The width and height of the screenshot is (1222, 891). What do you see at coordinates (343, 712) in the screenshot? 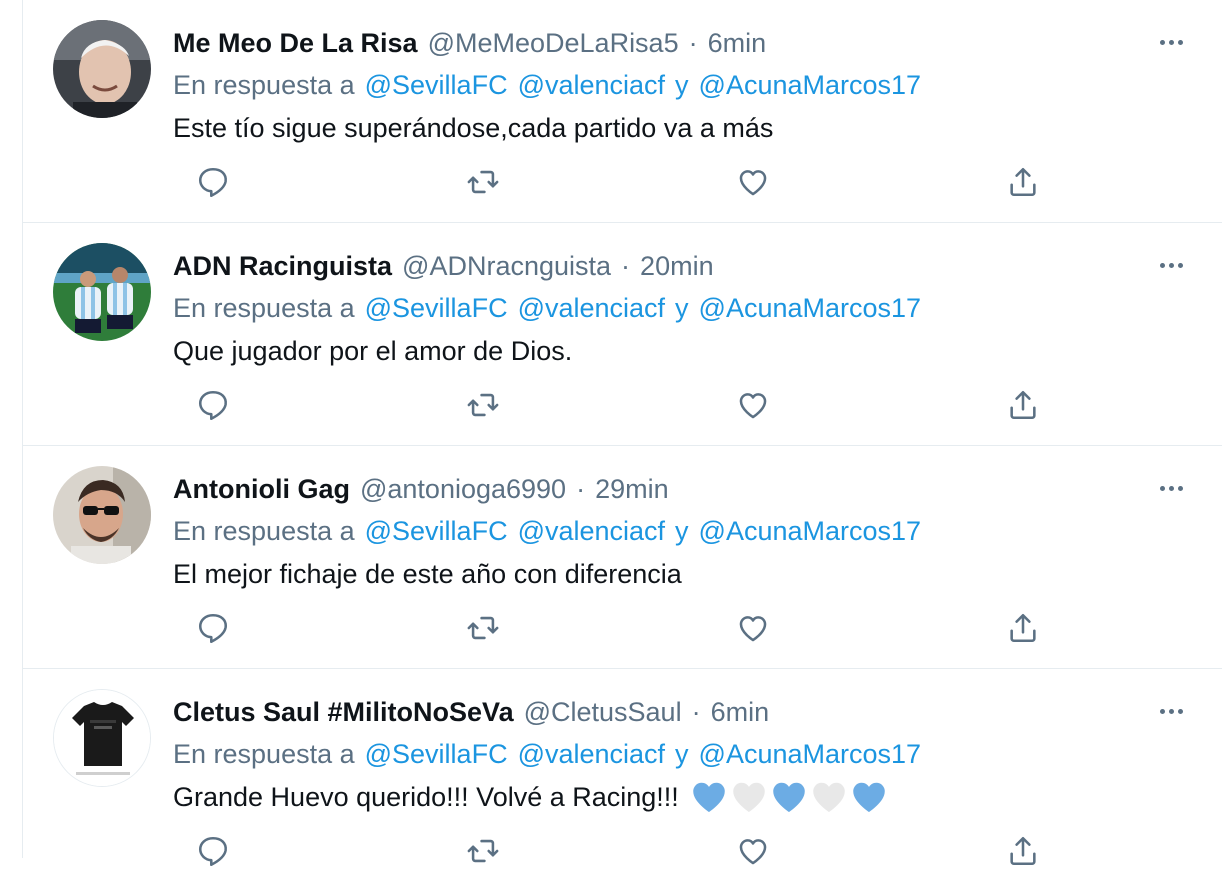
I see `user-name: Cletus Saul #MilitoNoSeVa` at bounding box center [343, 712].